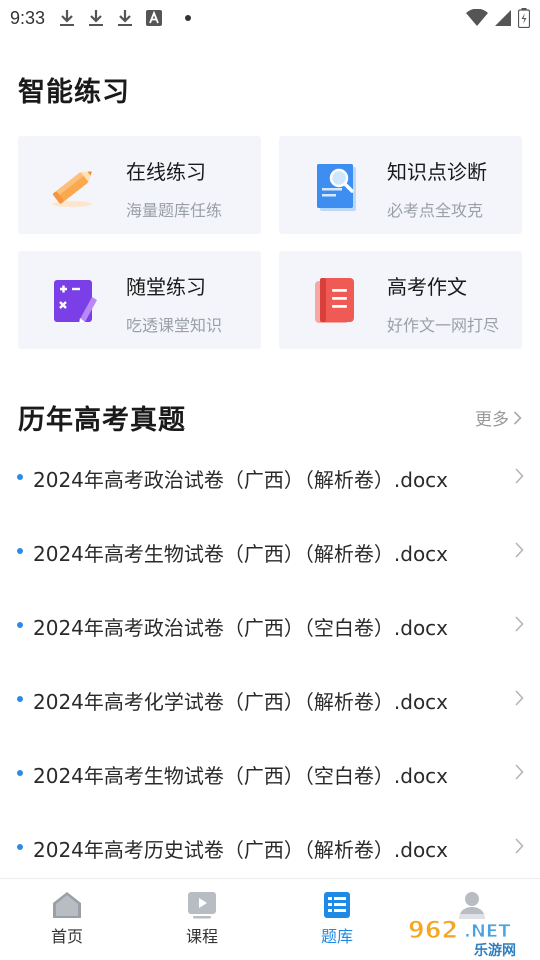 The image size is (540, 960). What do you see at coordinates (202, 905) in the screenshot?
I see `video-play-icon` at bounding box center [202, 905].